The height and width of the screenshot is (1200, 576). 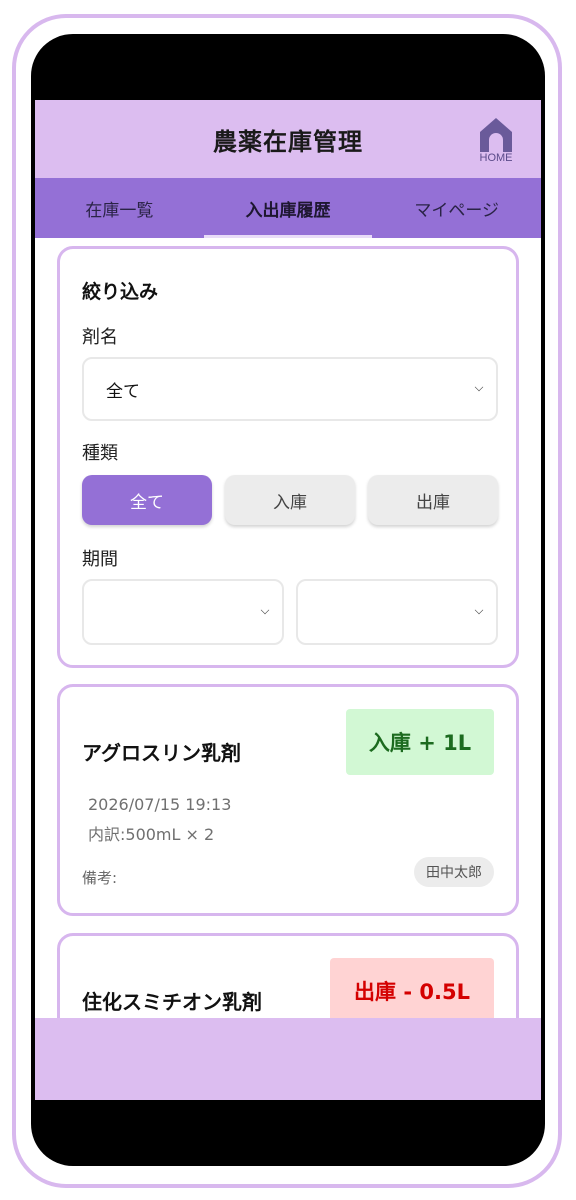 What do you see at coordinates (183, 612) in the screenshot?
I see `period-start-select` at bounding box center [183, 612].